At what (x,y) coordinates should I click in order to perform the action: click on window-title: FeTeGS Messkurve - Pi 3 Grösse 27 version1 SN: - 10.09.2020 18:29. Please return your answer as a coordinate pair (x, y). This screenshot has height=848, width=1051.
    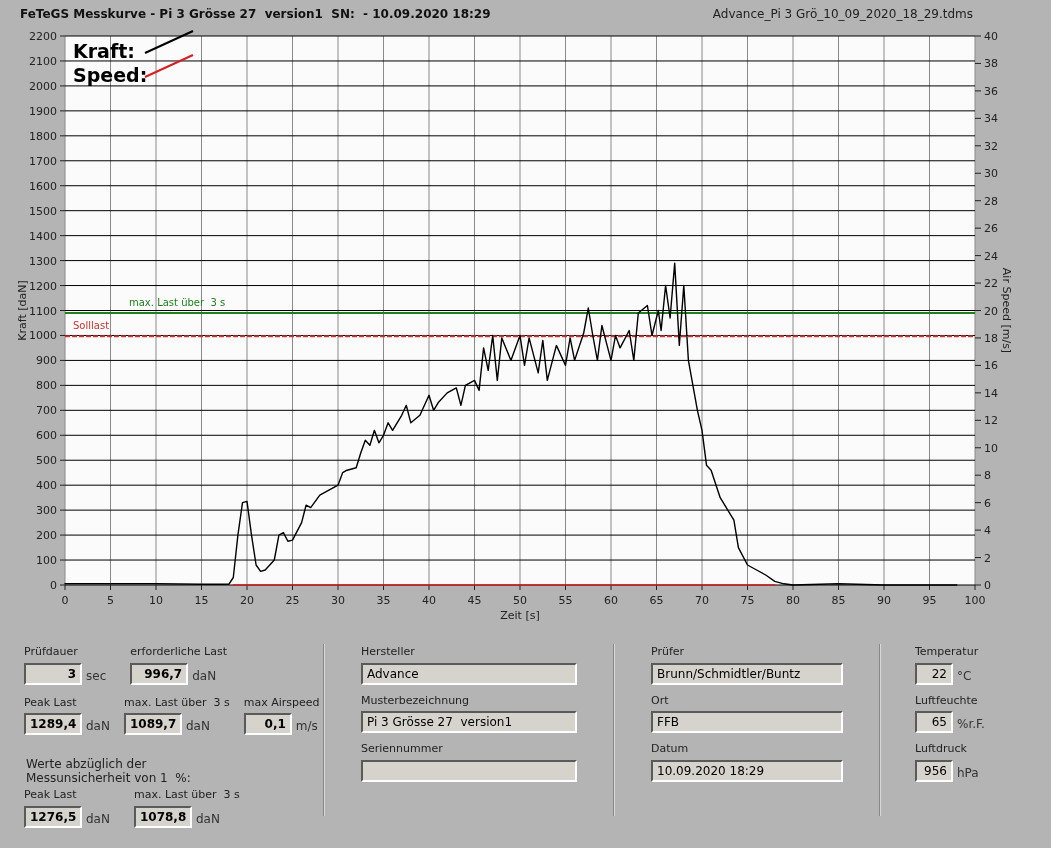
    Looking at the image, I should click on (255, 14).